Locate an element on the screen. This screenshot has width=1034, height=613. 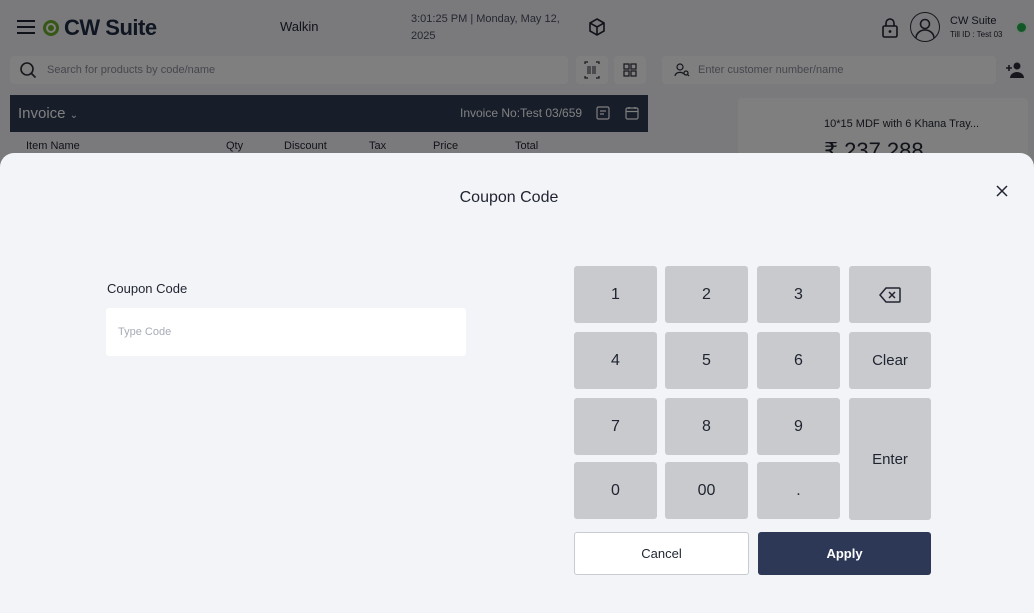
enter-button: Enter is located at coordinates (890, 459).